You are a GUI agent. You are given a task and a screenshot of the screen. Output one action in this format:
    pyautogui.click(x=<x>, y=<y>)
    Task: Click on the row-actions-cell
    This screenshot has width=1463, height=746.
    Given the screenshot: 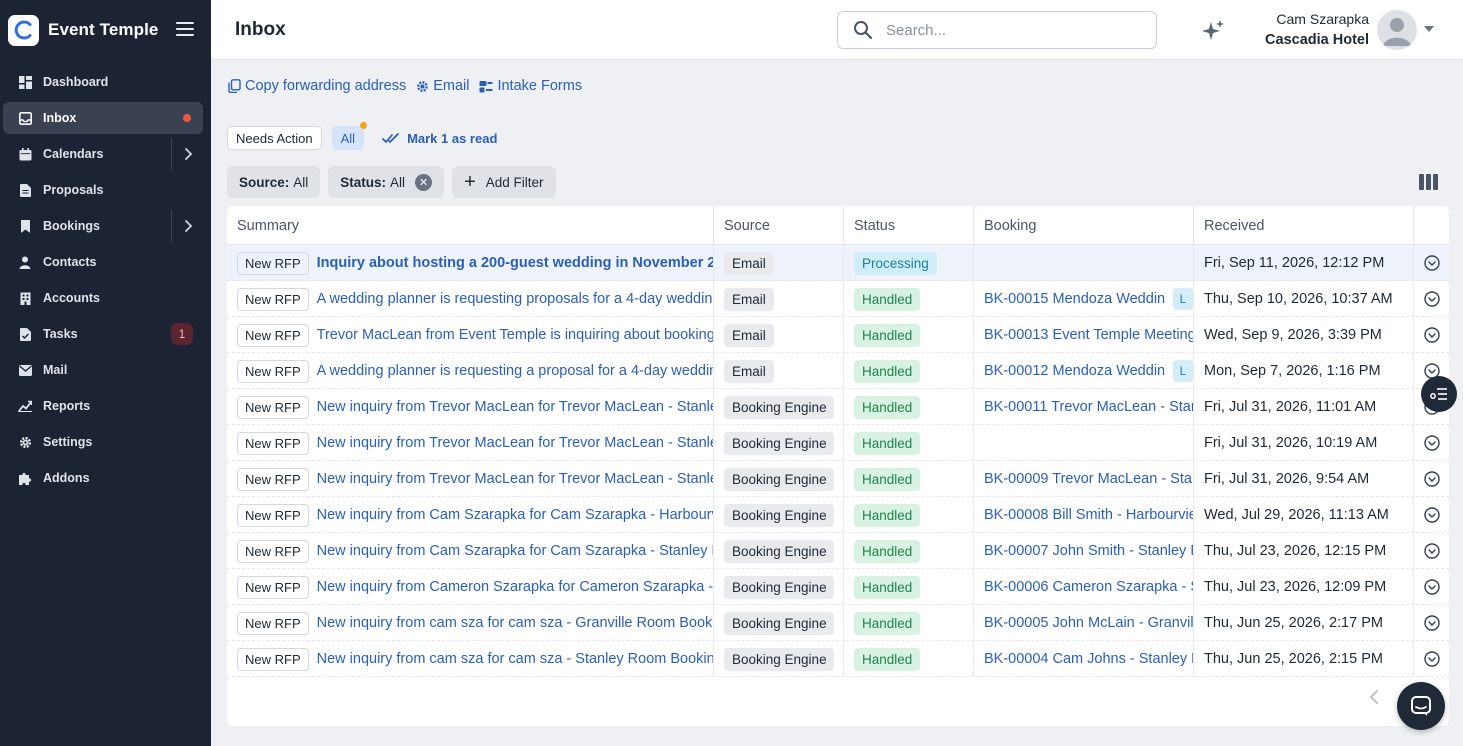 What is the action you would take?
    pyautogui.click(x=1431, y=443)
    